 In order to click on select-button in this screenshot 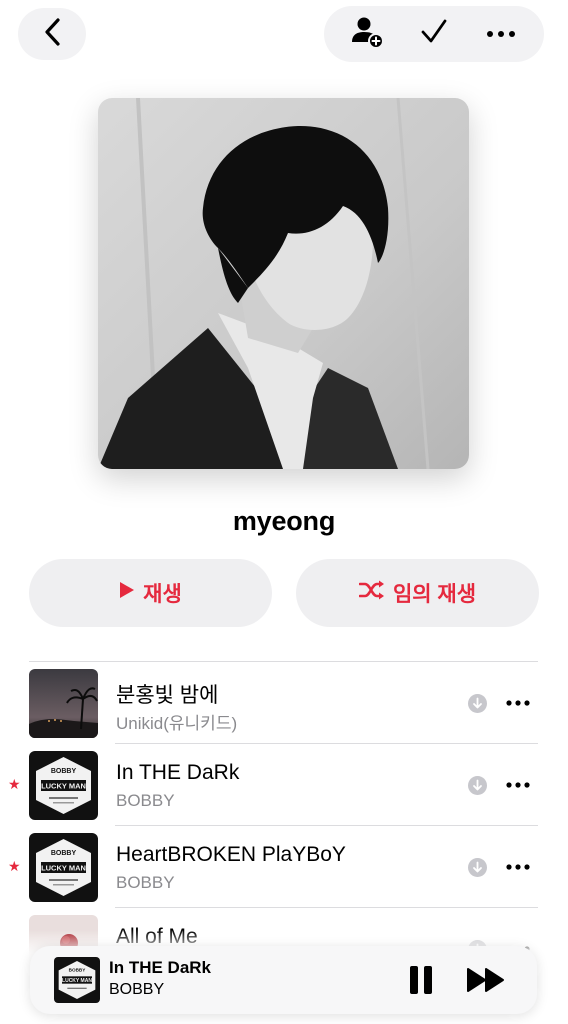, I will do `click(434, 34)`.